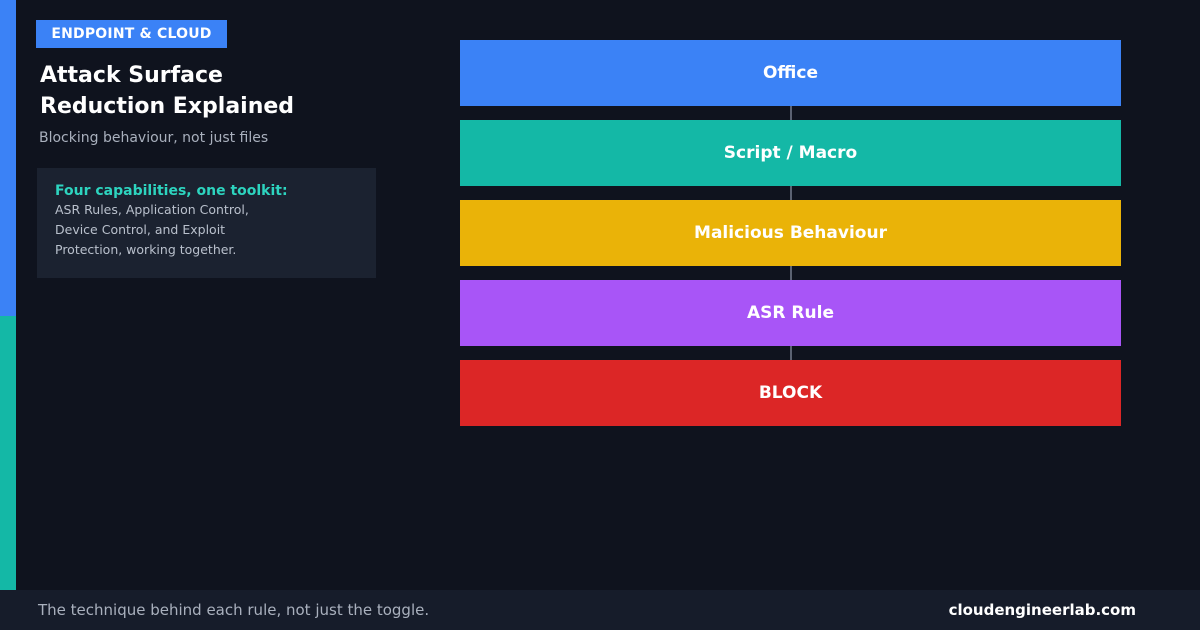  I want to click on title-line-1: Attack Surface, so click(131, 75).